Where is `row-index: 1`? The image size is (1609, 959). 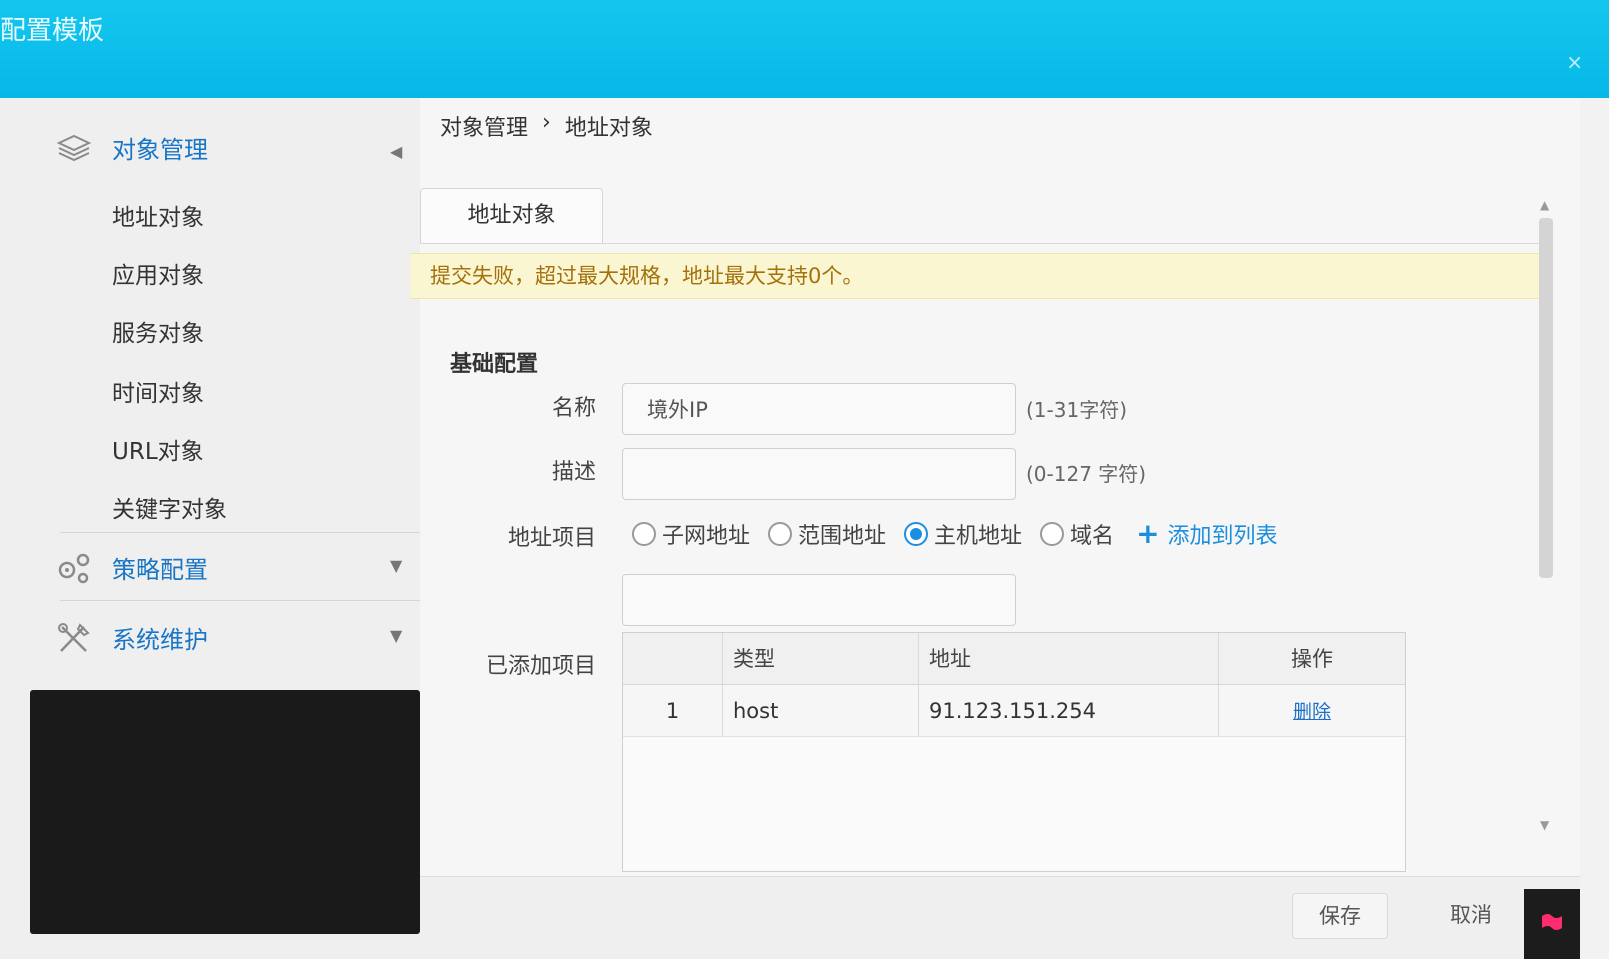
row-index: 1 is located at coordinates (673, 710).